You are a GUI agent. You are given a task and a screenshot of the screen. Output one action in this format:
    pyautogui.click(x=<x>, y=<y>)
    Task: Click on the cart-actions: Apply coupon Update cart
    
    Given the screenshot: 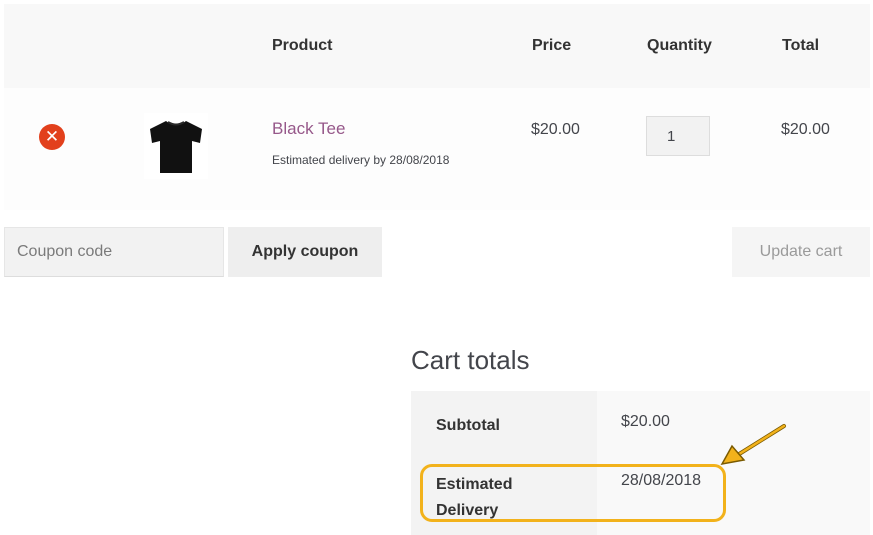 What is the action you would take?
    pyautogui.click(x=437, y=252)
    